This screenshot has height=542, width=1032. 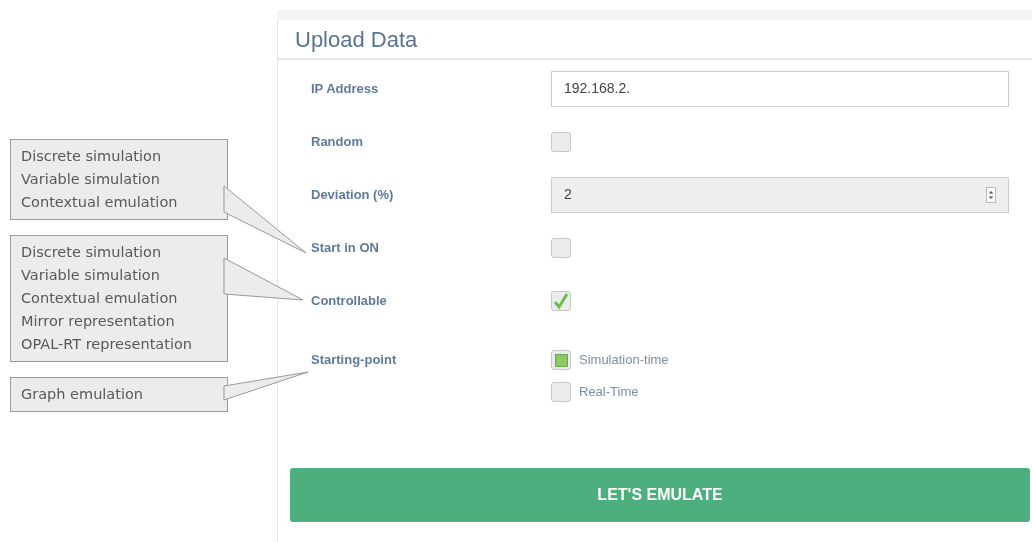 What do you see at coordinates (107, 344) in the screenshot?
I see `callout-text: OPAL-RT representation` at bounding box center [107, 344].